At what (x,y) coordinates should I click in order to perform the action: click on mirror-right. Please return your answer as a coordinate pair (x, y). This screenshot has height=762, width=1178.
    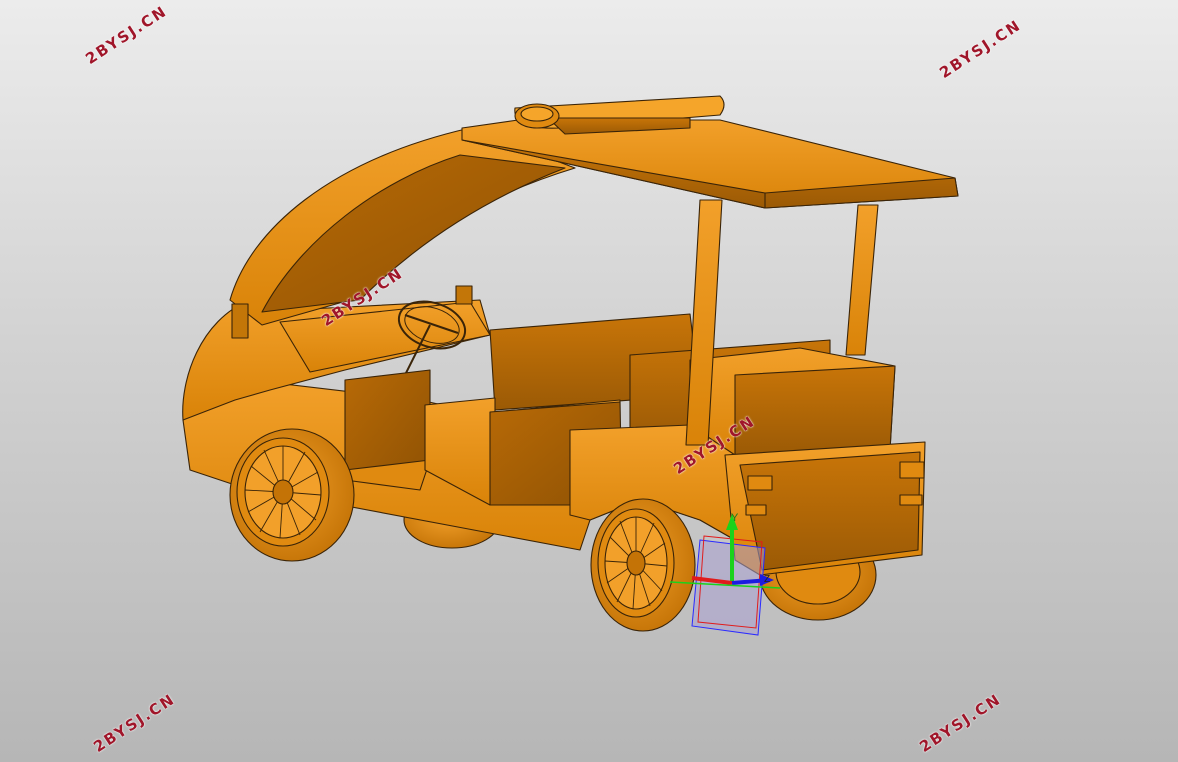
    Looking at the image, I should click on (464, 295).